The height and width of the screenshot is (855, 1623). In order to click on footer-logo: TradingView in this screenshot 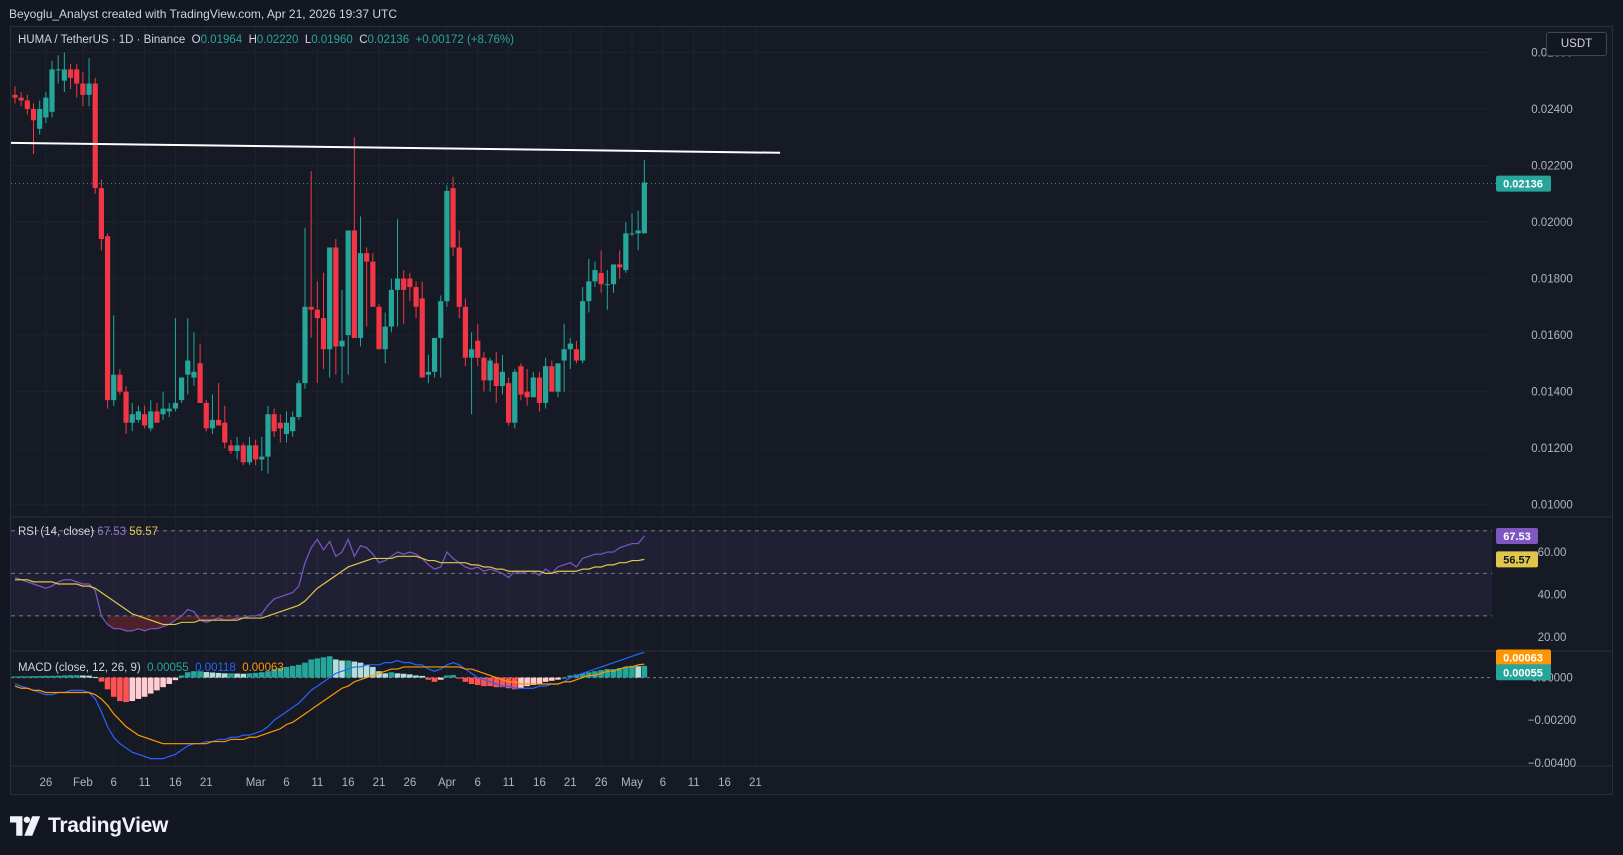, I will do `click(89, 826)`.